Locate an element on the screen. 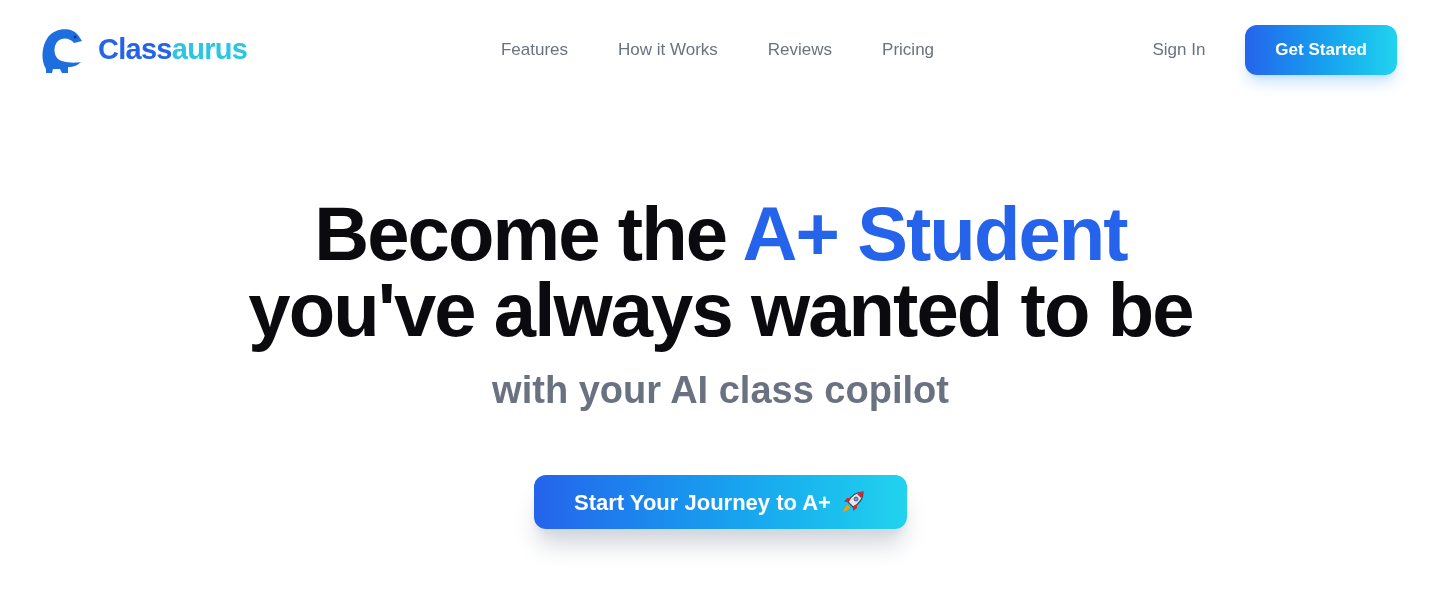  sign-in-link: Sign In is located at coordinates (1179, 50).